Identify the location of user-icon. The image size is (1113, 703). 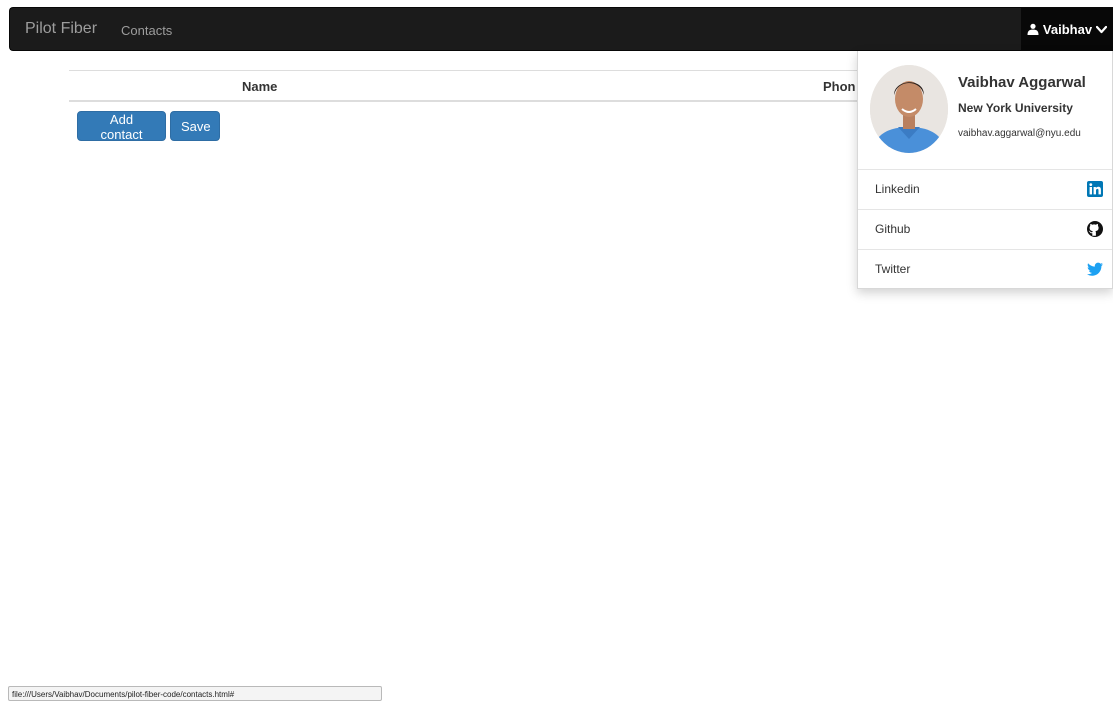
(1033, 29).